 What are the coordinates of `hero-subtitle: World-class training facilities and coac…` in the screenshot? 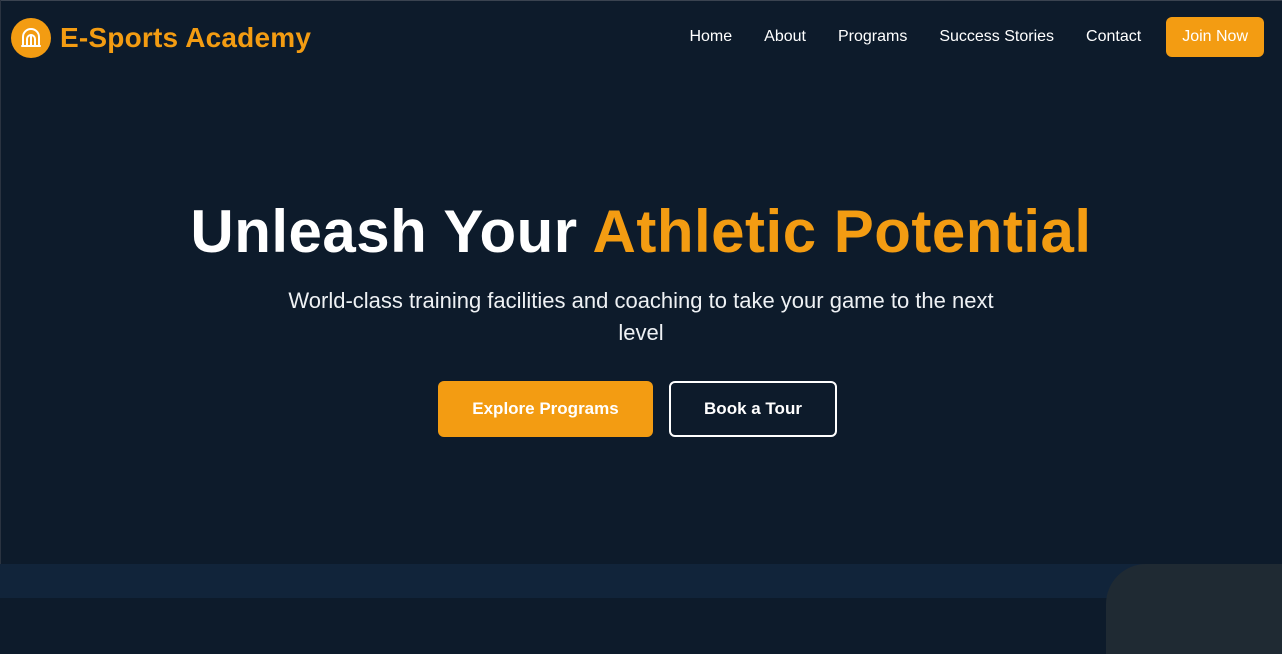 It's located at (641, 316).